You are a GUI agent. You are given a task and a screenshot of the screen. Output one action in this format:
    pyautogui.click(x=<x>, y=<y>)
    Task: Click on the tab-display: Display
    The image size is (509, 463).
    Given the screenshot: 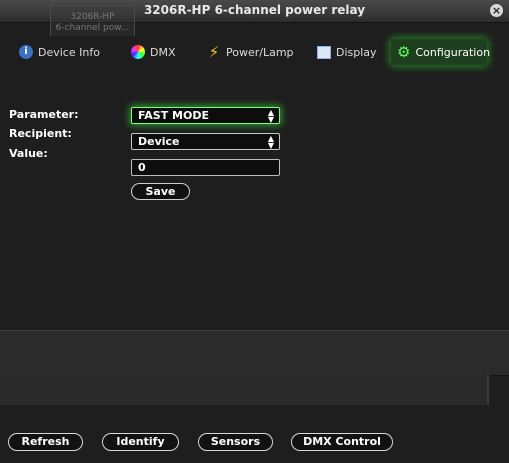 What is the action you would take?
    pyautogui.click(x=347, y=52)
    